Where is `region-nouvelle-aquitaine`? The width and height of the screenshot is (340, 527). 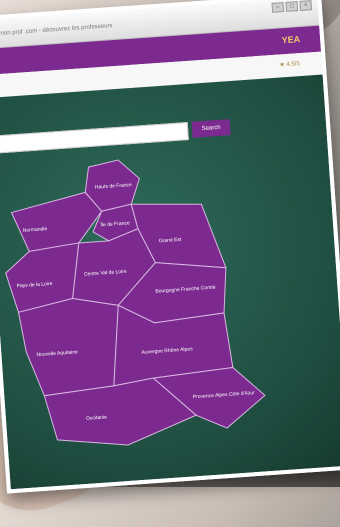
region-nouvelle-aquitaine is located at coordinates (70, 346).